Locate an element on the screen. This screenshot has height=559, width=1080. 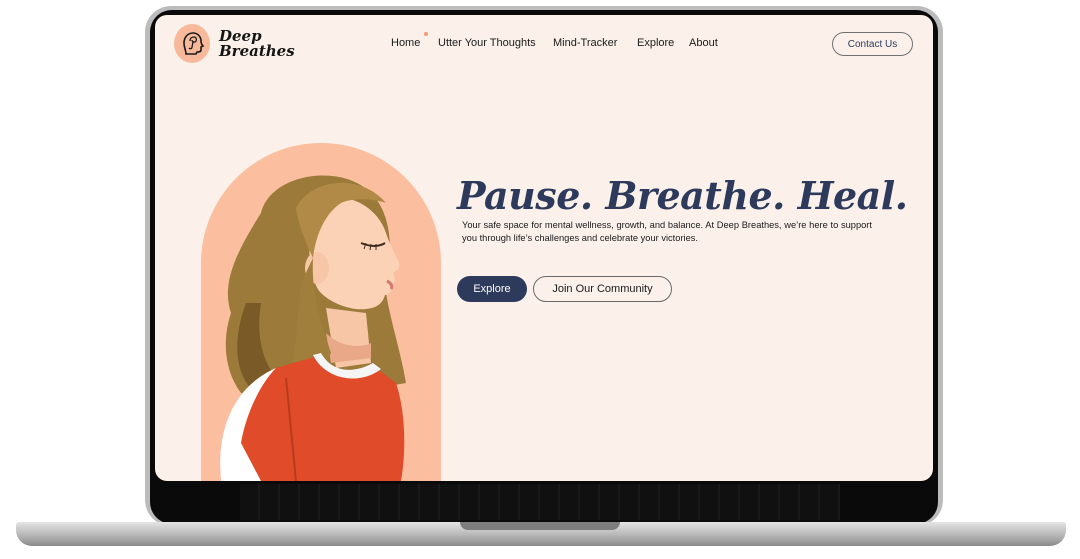
brand-line-2: Breathes is located at coordinates (257, 51).